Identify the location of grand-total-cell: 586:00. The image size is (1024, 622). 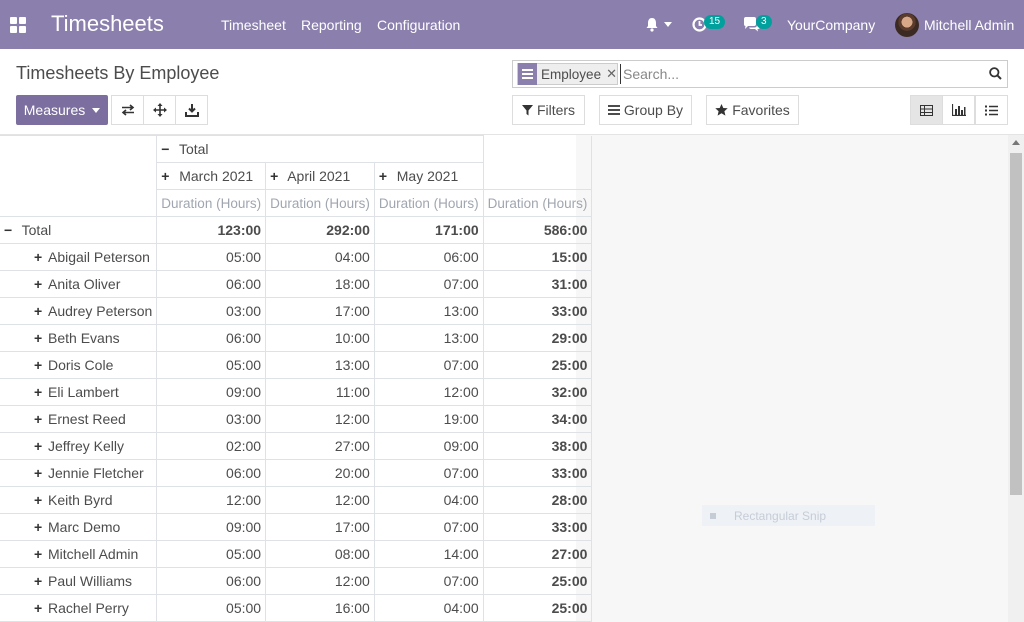
(537, 230).